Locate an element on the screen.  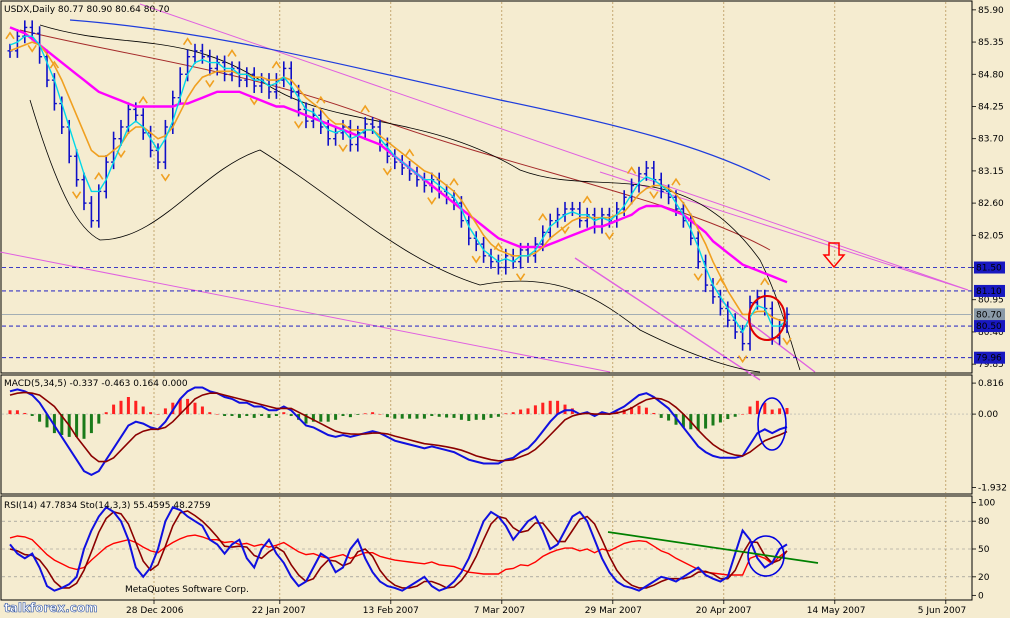
level-label-2: 80.70 is located at coordinates (989, 315).